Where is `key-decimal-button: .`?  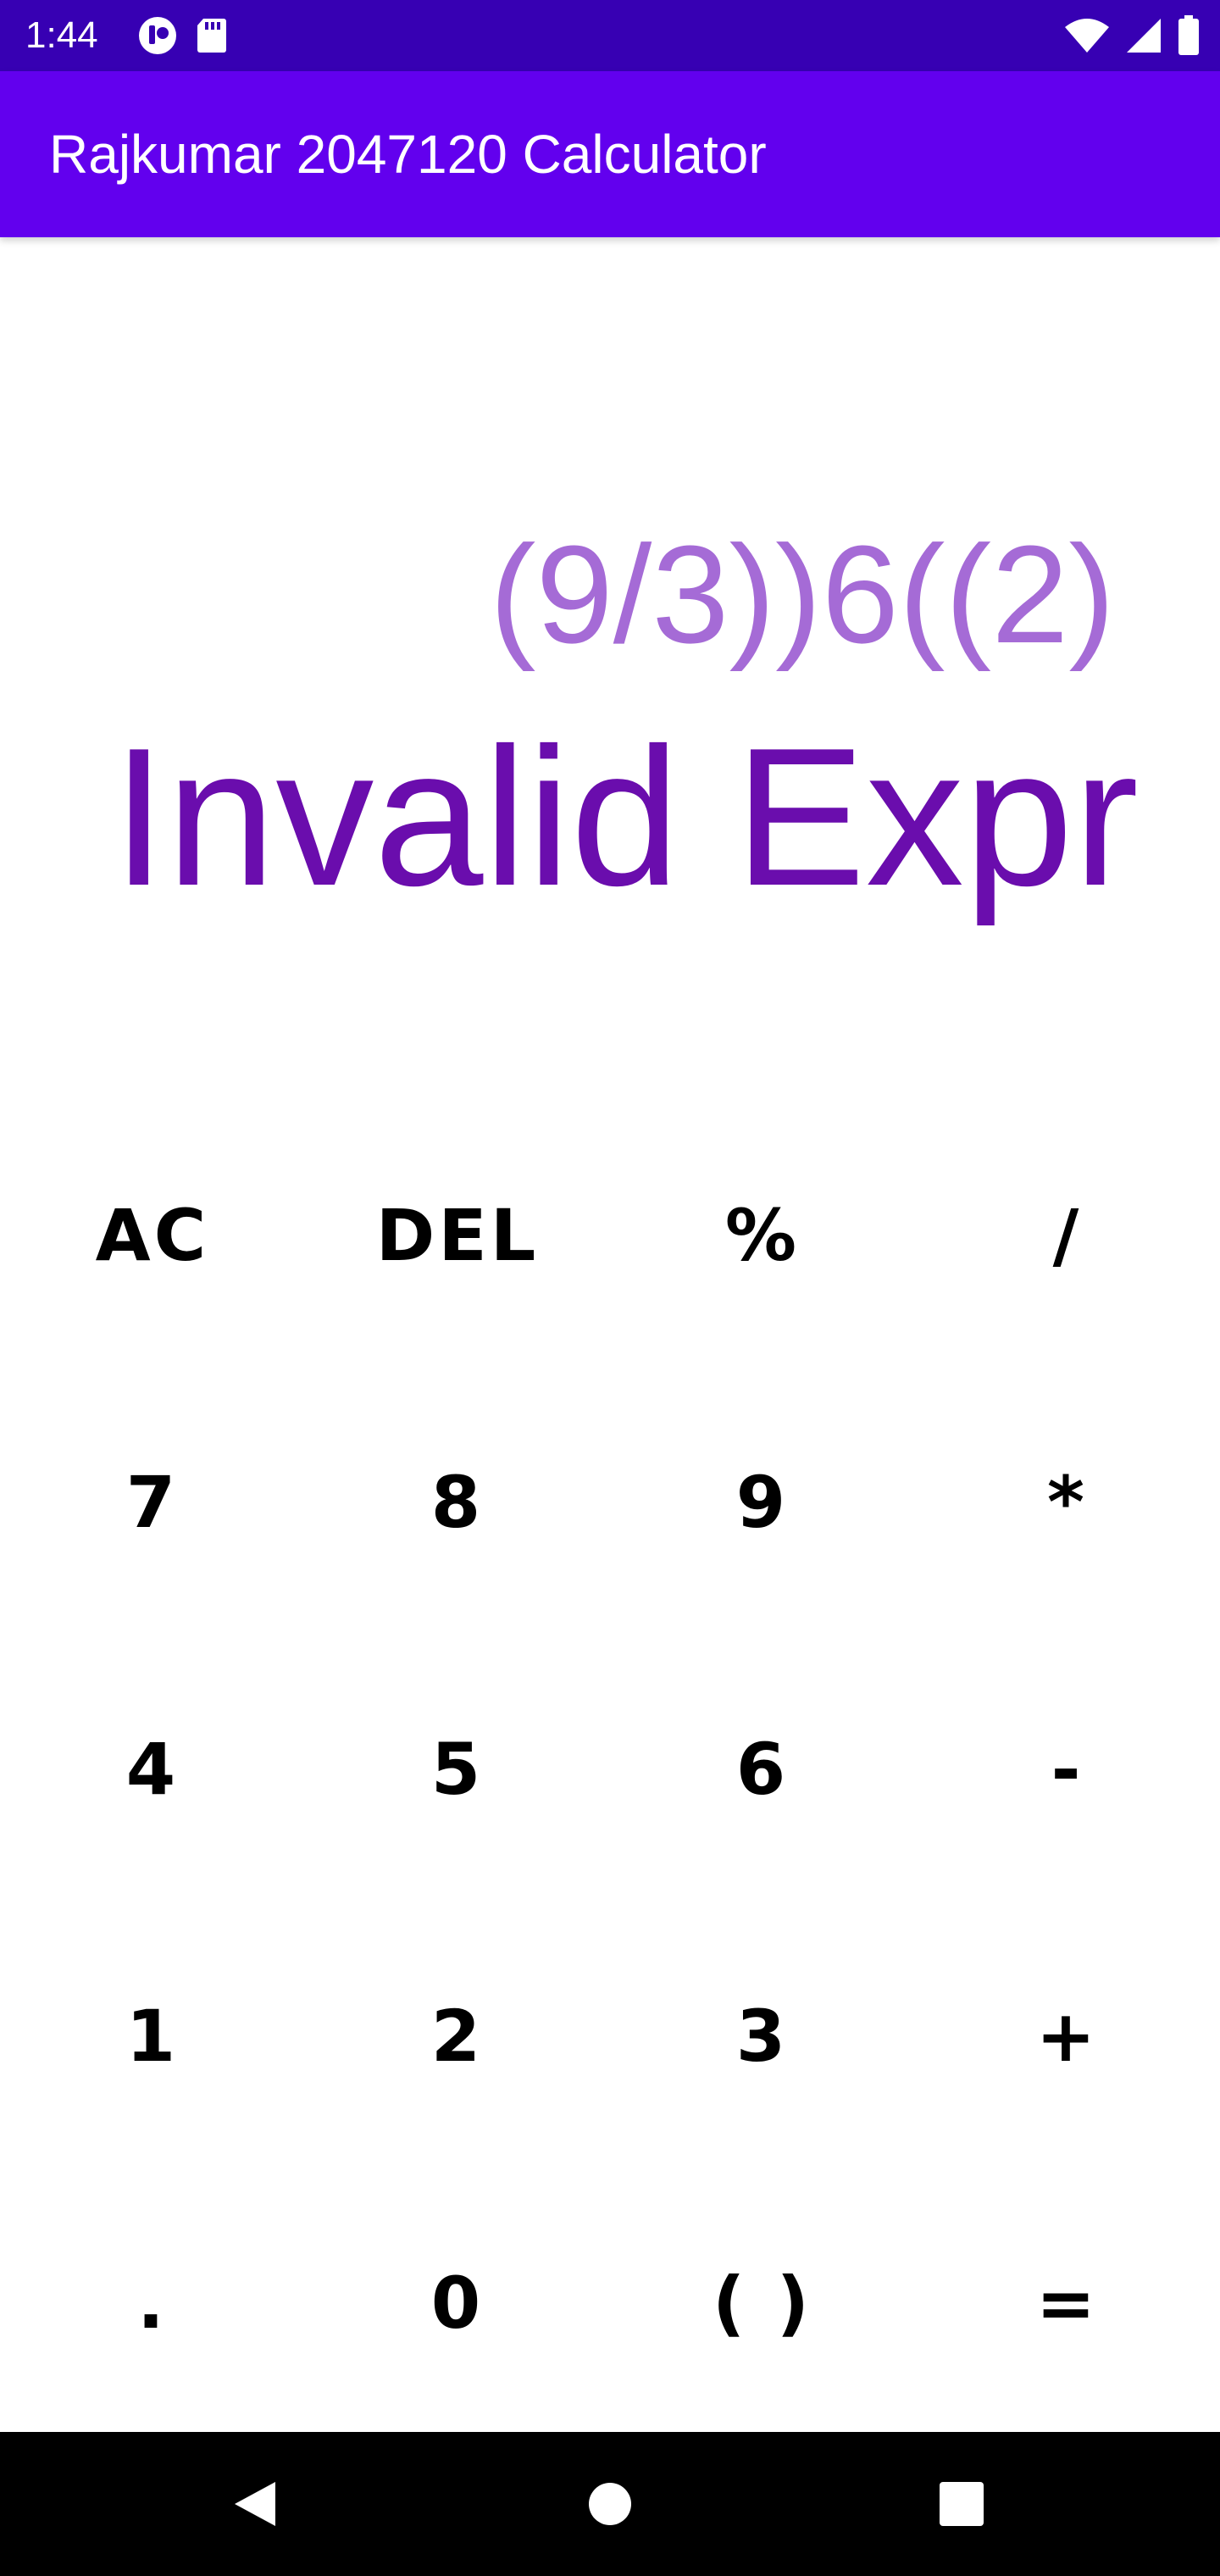
key-decimal-button: . is located at coordinates (152, 2302).